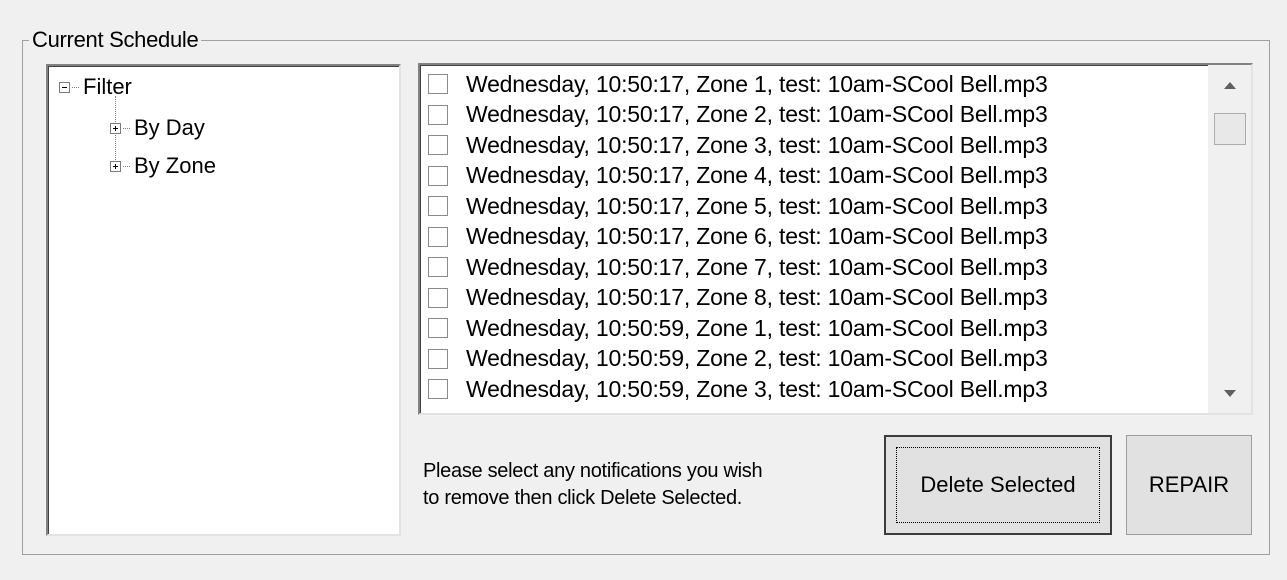 The height and width of the screenshot is (580, 1287). What do you see at coordinates (175, 165) in the screenshot?
I see `tree-node-label: By Zone` at bounding box center [175, 165].